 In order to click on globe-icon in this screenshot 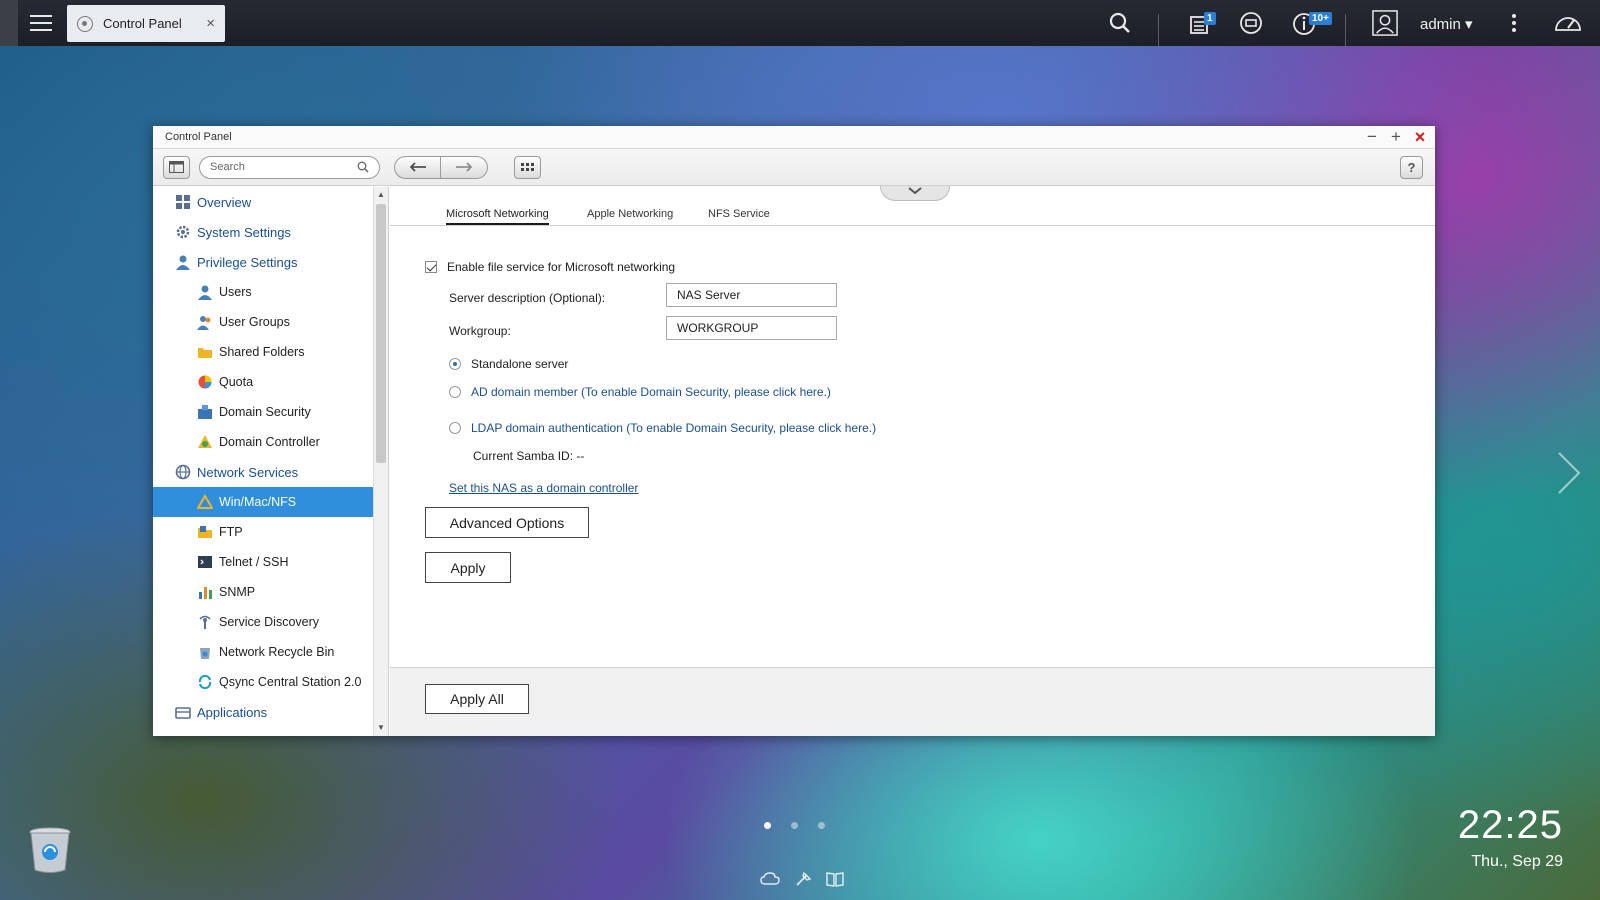, I will do `click(183, 472)`.